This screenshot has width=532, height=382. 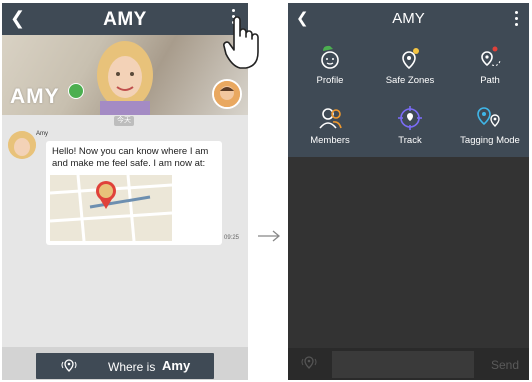 I want to click on menu-label: Profile, so click(x=330, y=80).